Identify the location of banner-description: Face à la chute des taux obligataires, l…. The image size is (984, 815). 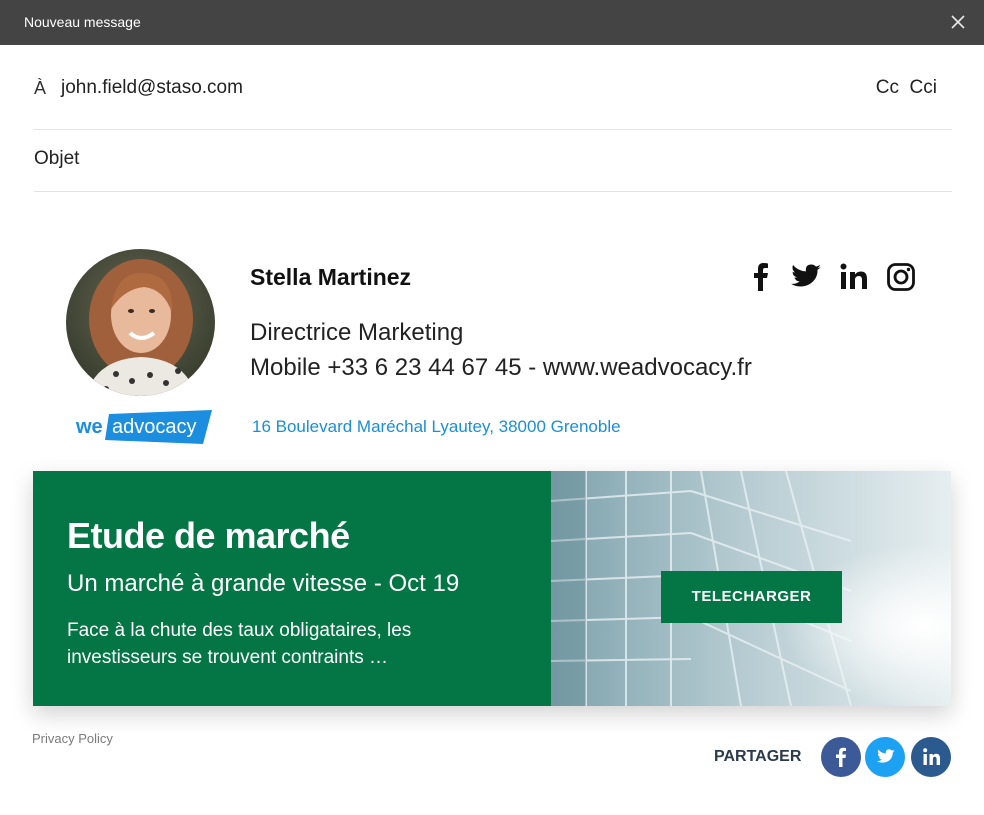
(239, 644).